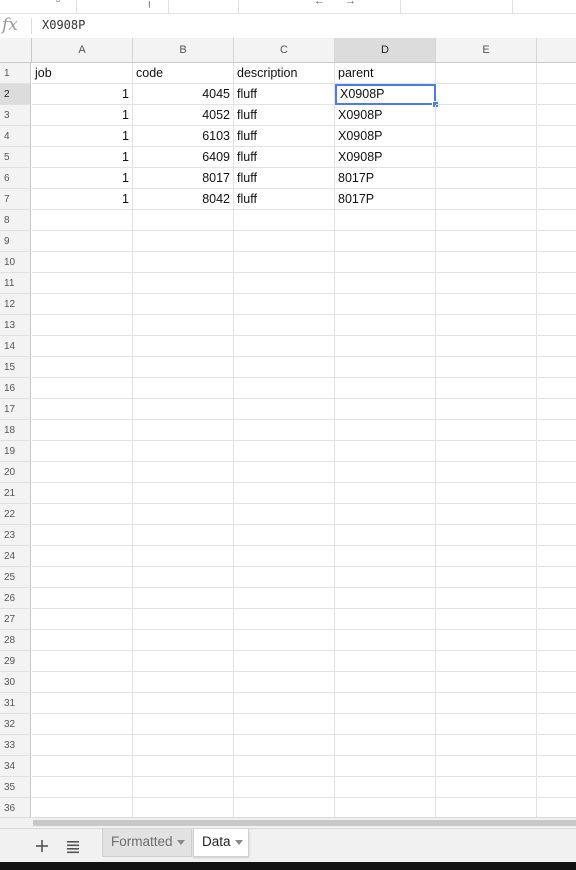 The height and width of the screenshot is (870, 576). Describe the element at coordinates (15, 556) in the screenshot. I see `row-header: 24` at that location.